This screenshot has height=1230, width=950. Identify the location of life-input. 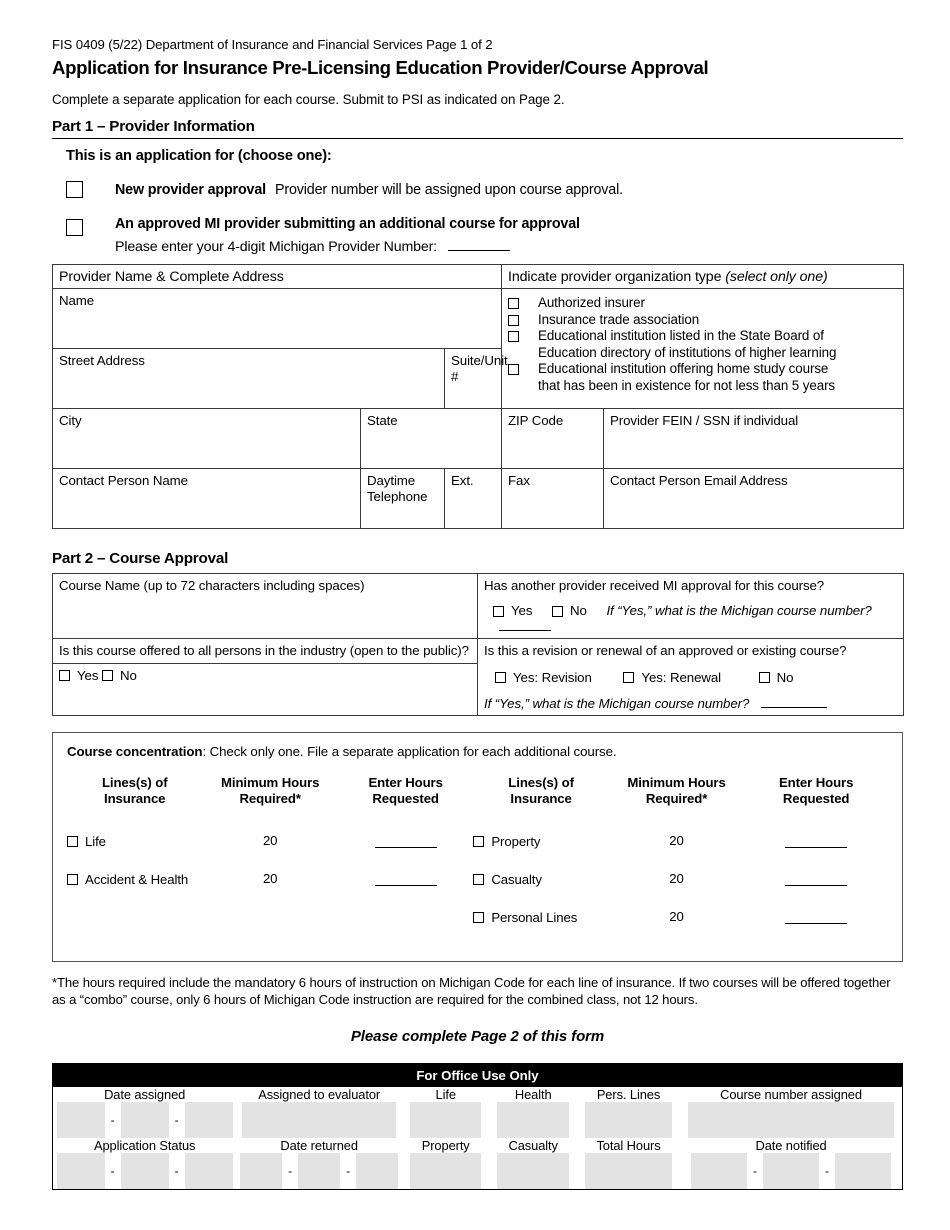
(445, 1120).